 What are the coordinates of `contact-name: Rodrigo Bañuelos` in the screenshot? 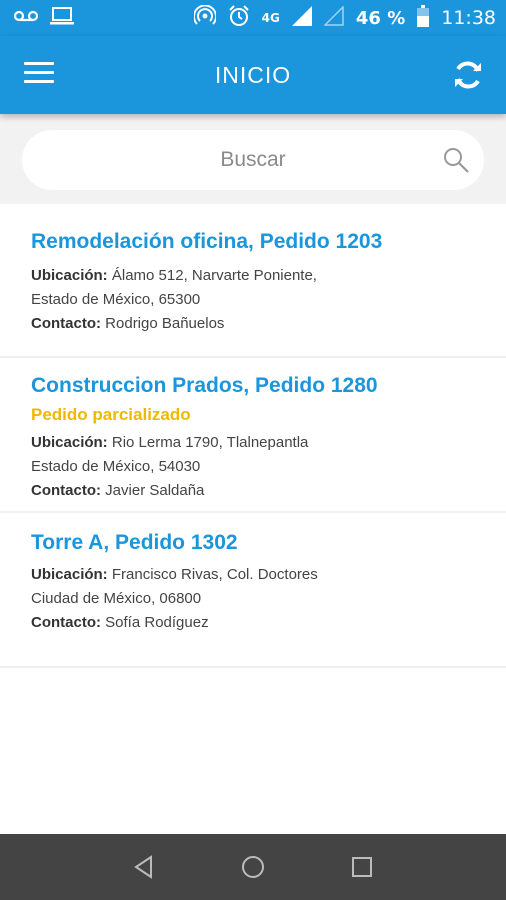 It's located at (165, 323).